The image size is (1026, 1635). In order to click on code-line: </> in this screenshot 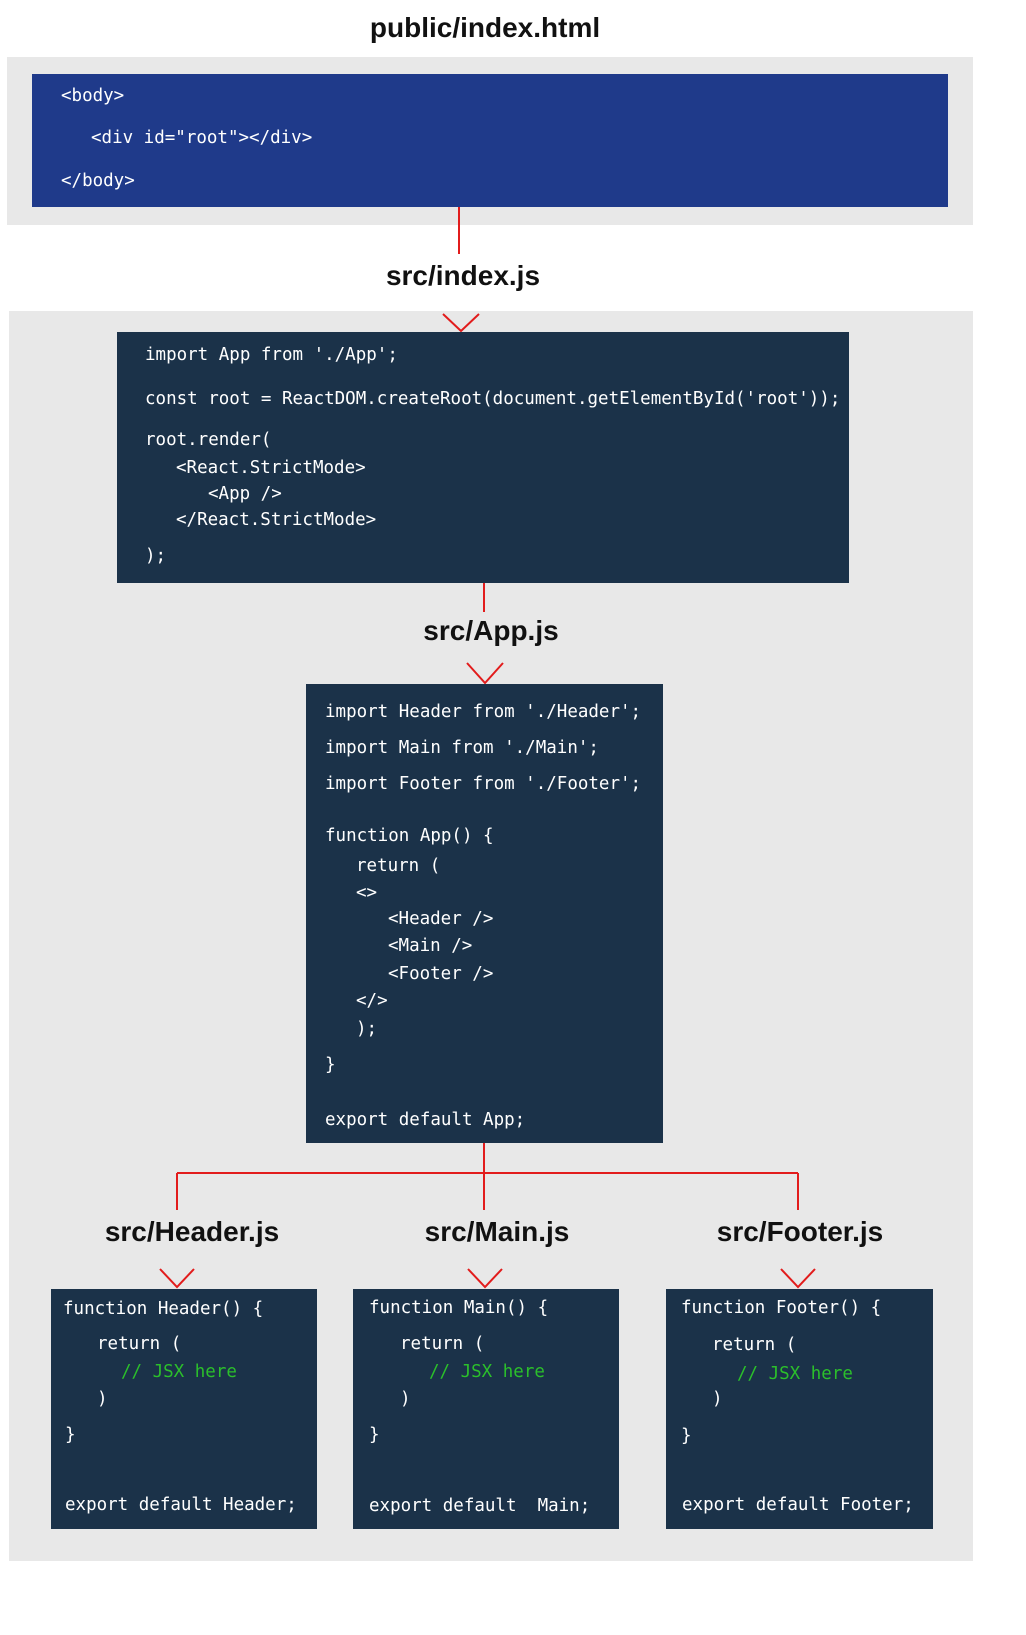, I will do `click(372, 1001)`.